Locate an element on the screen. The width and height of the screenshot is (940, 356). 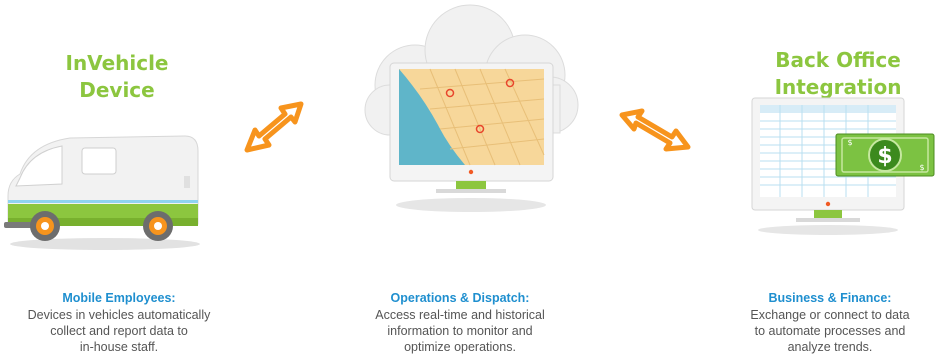
title-line: Back Office is located at coordinates (838, 60).